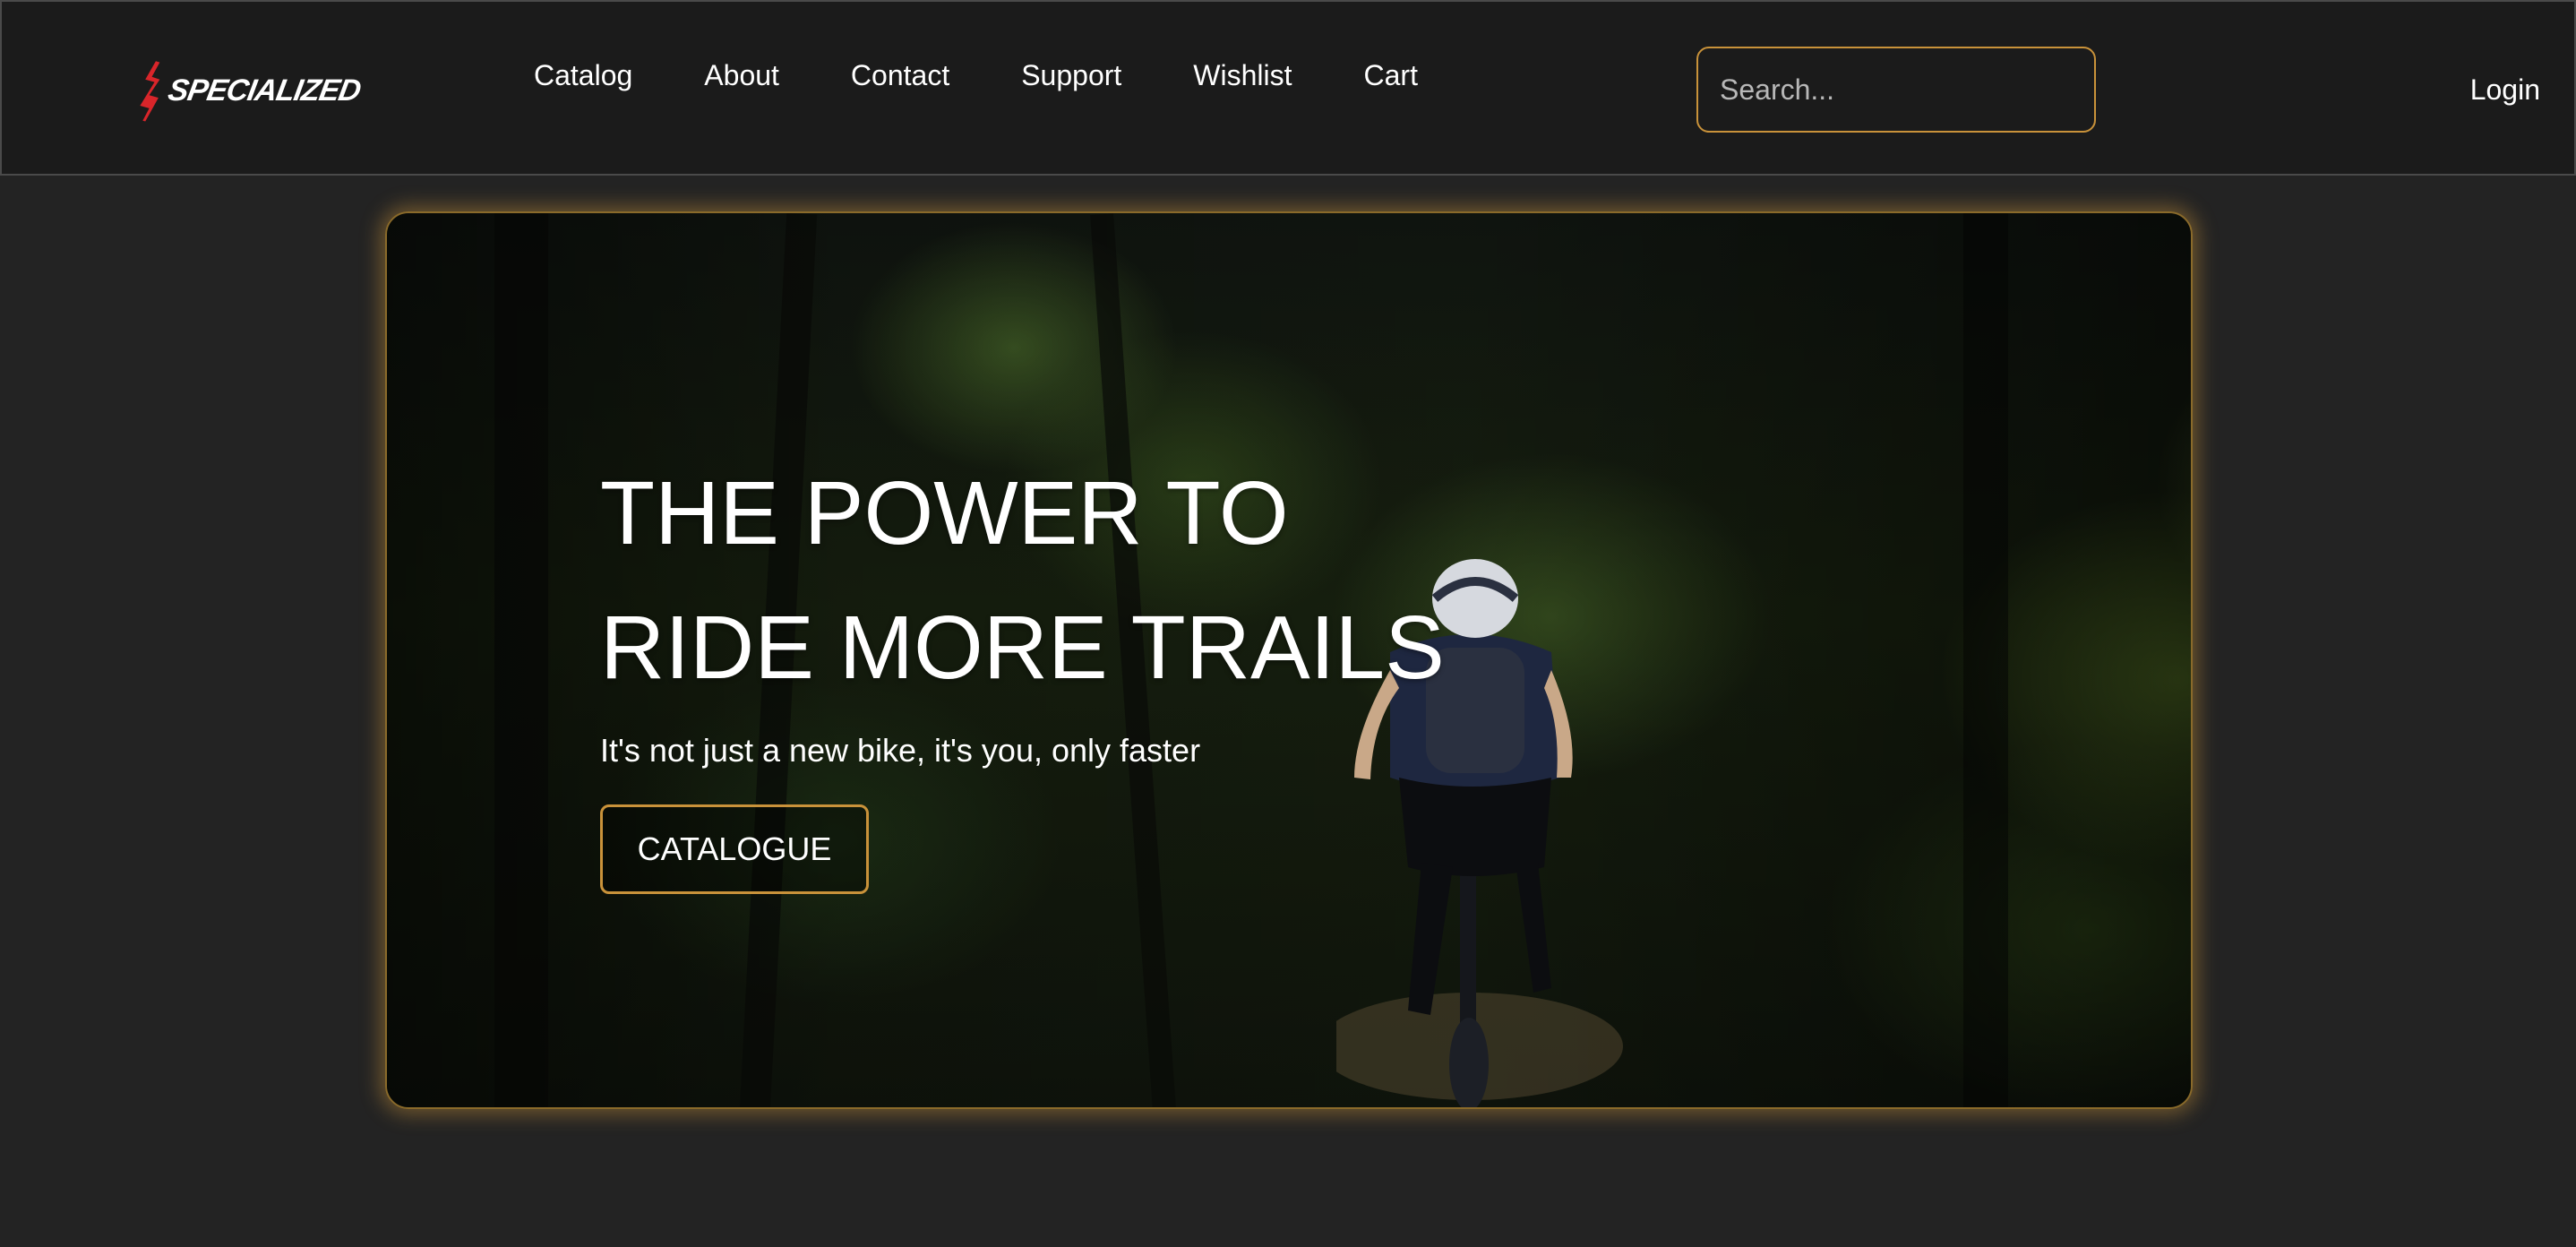 Image resolution: width=2576 pixels, height=1247 pixels. I want to click on brand-logo: SPECIALIZED, so click(249, 90).